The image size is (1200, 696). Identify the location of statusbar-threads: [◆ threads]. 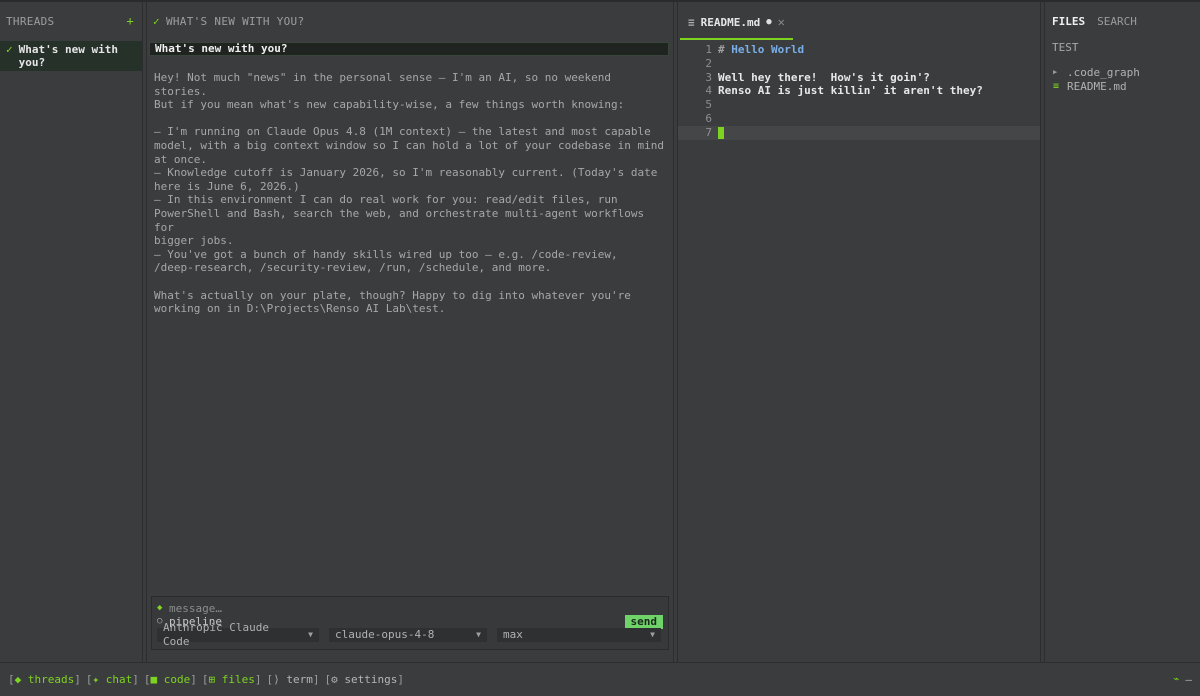
(44, 679).